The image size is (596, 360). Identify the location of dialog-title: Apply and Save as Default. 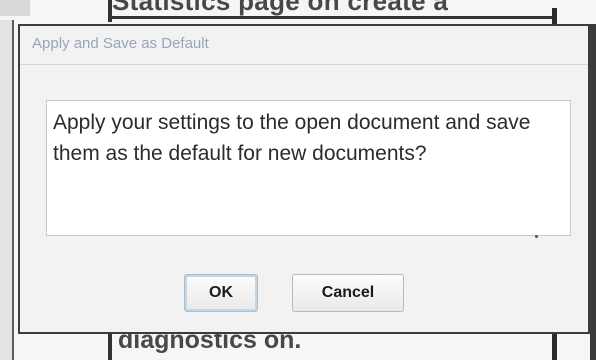
(120, 43).